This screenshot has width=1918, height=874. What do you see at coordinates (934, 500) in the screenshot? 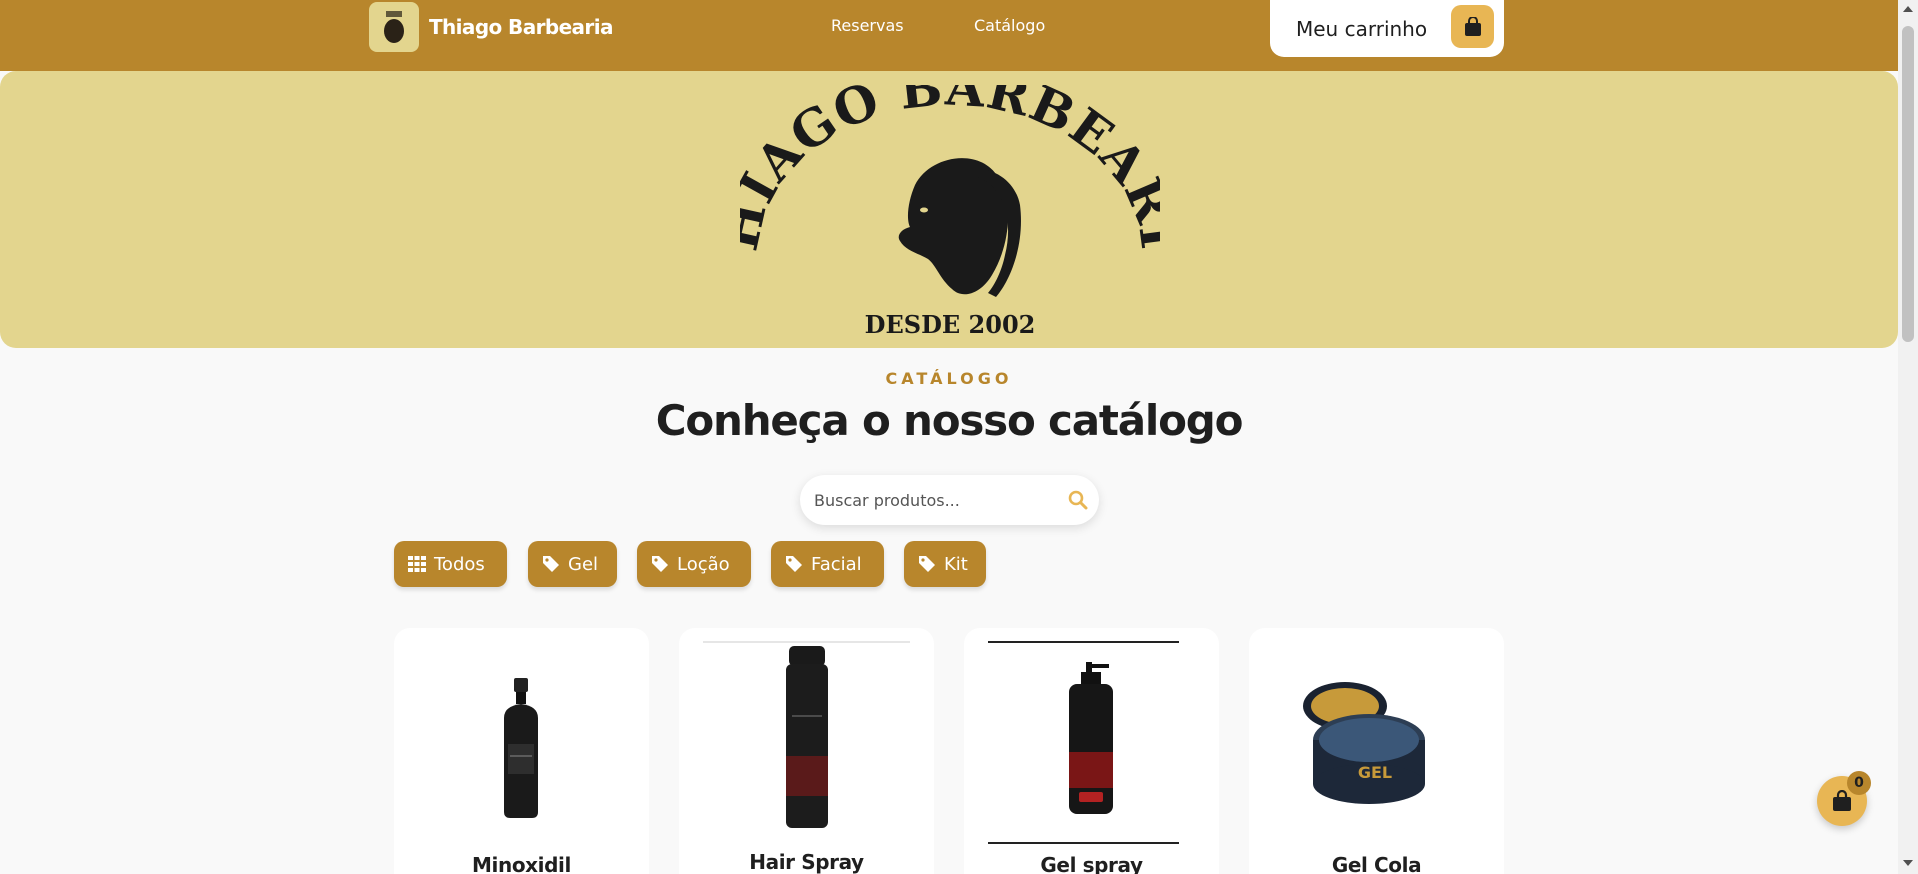
I see `search-input` at bounding box center [934, 500].